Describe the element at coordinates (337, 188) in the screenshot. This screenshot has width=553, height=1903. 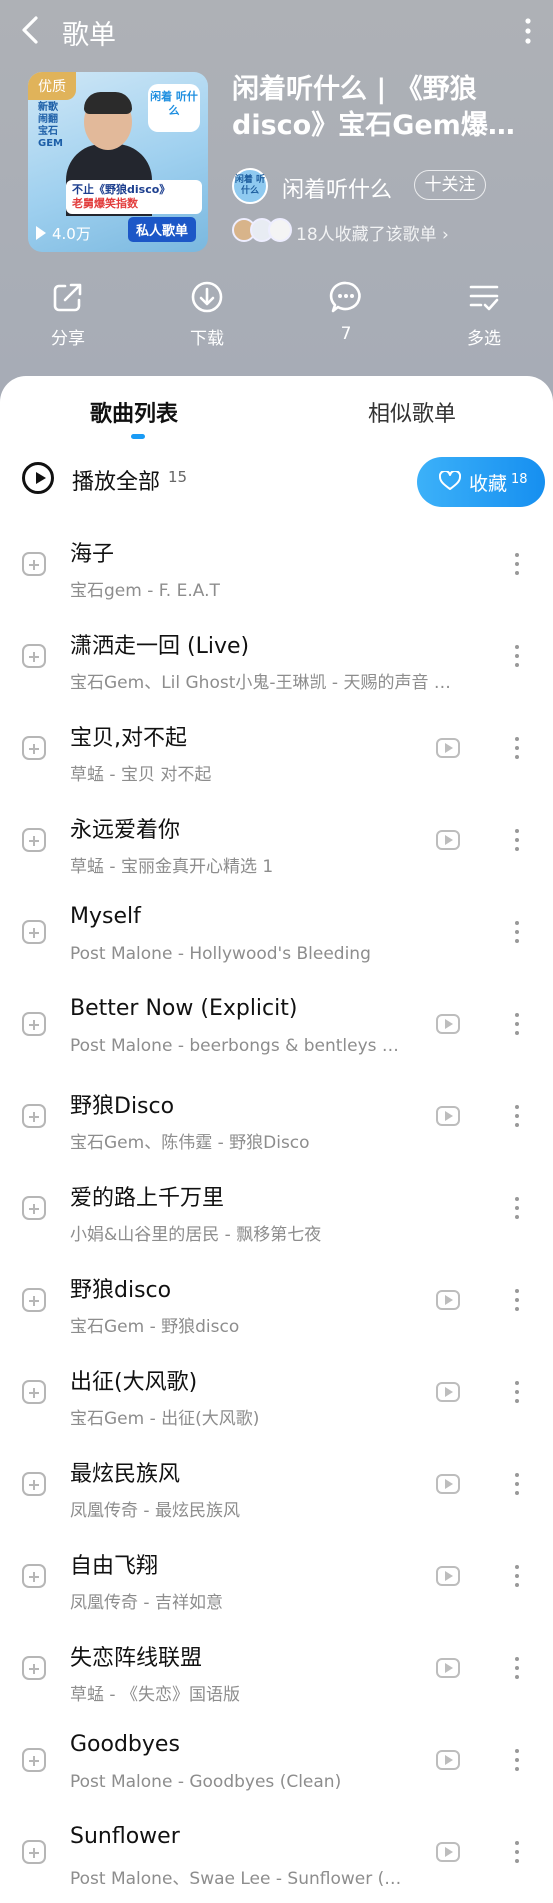
I see `creator-name: 闲着听什么` at that location.